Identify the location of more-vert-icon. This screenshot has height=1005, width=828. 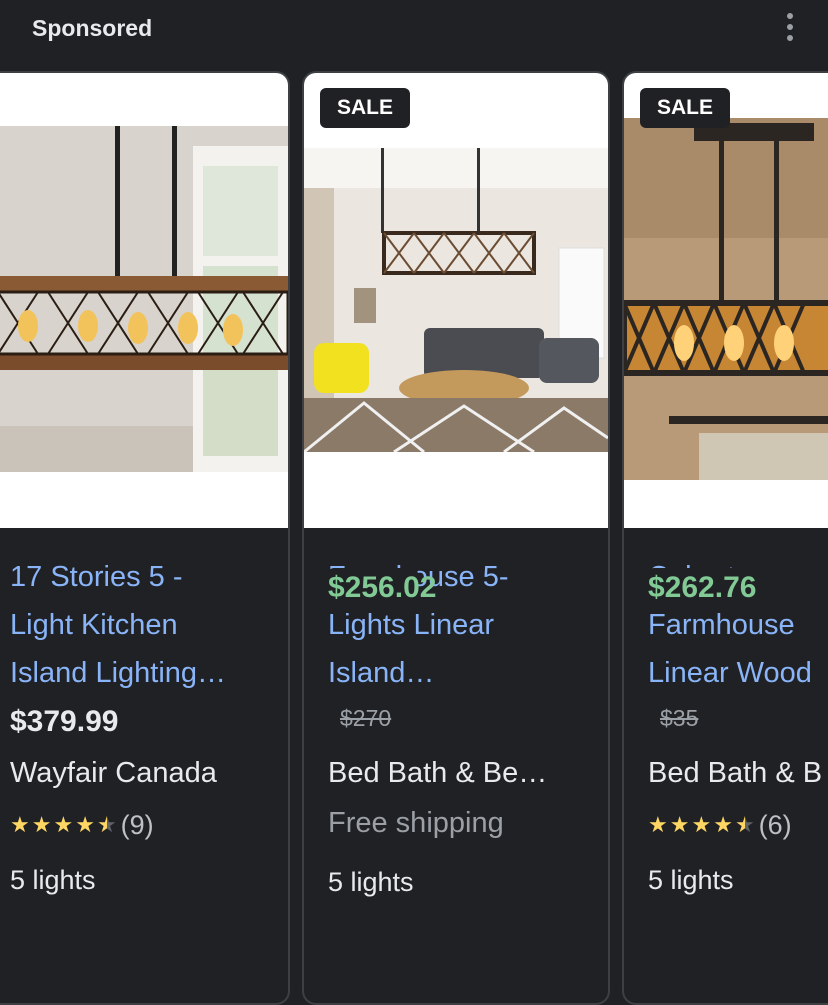
(790, 27).